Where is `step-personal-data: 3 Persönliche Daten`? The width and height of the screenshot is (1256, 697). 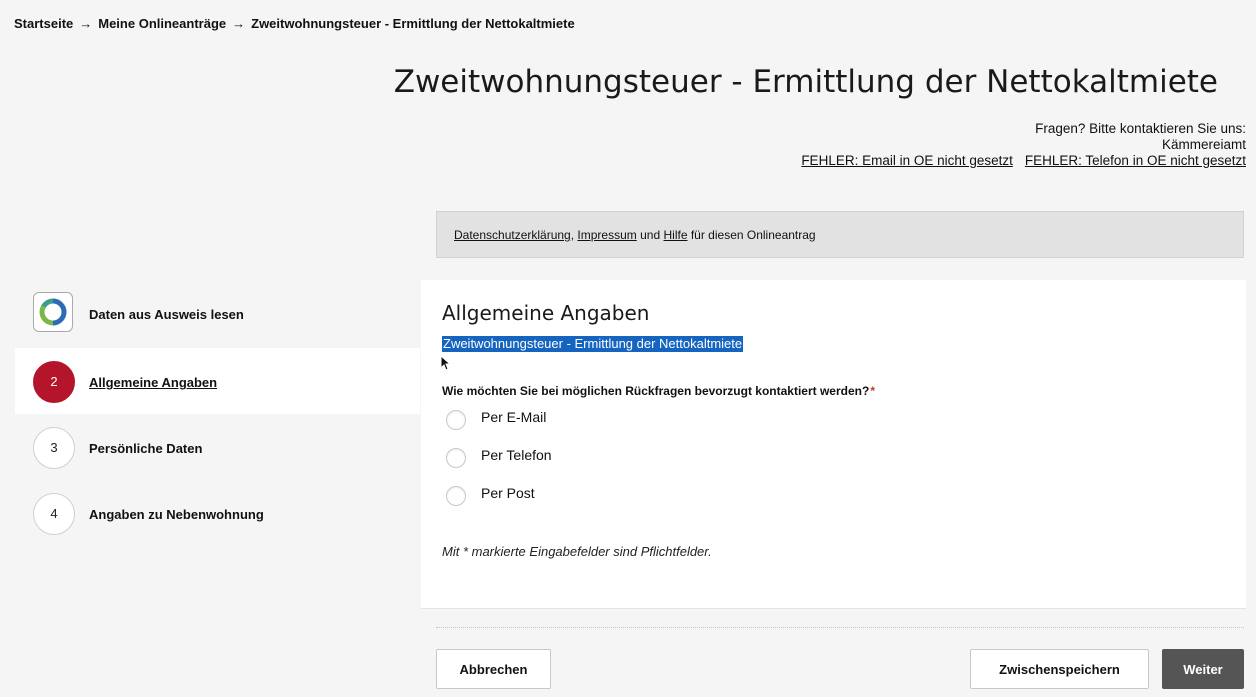
step-personal-data: 3 Persönliche Daten is located at coordinates (217, 447).